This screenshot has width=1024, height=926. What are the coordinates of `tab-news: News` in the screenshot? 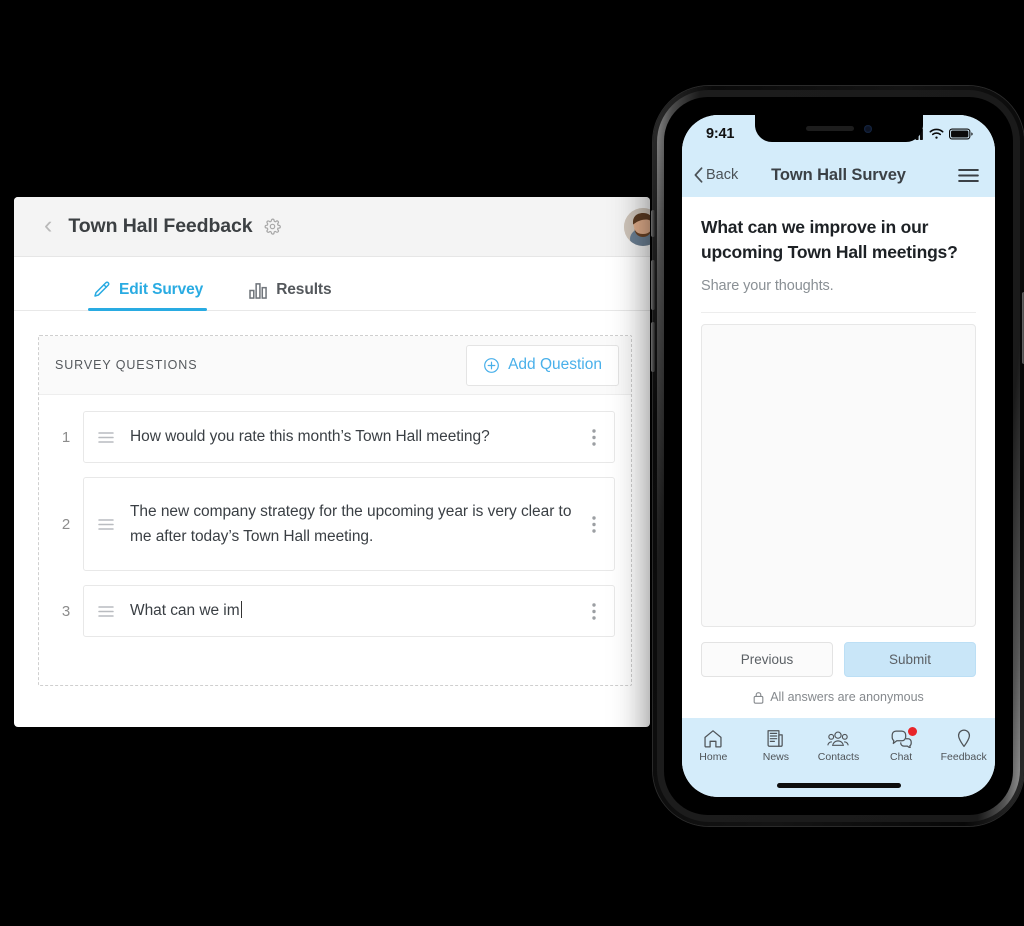 It's located at (776, 746).